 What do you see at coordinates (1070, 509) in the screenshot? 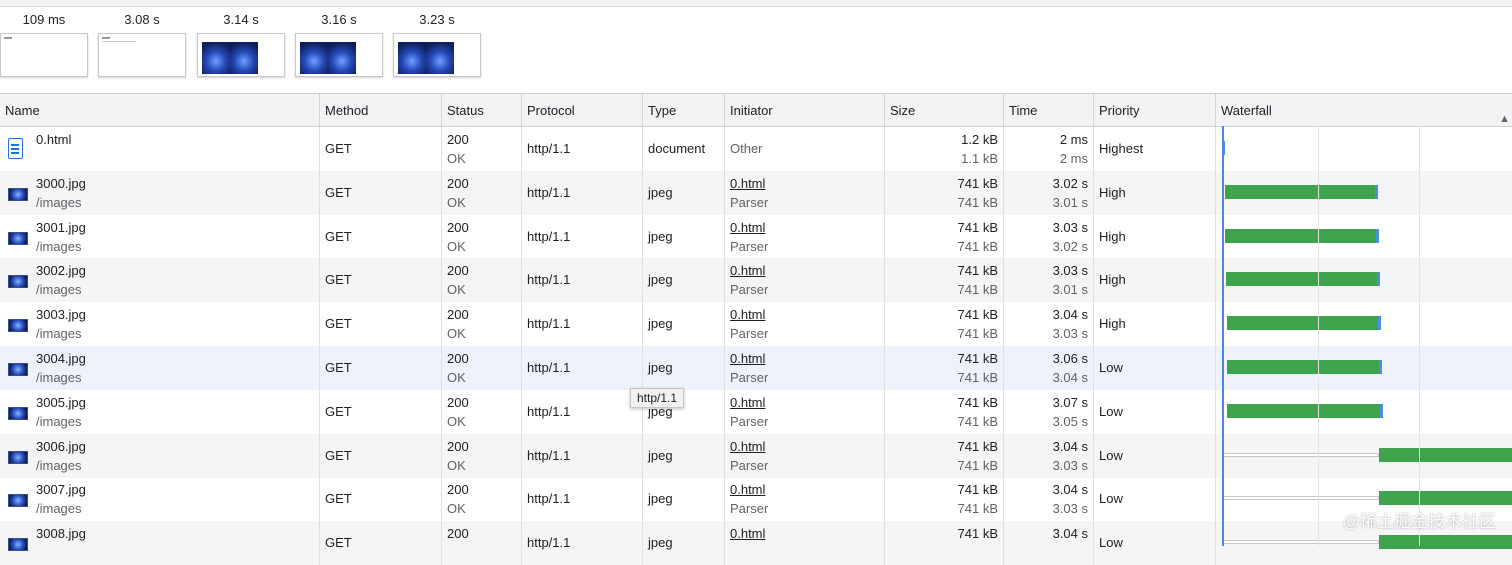
I see `latency-time: 3.03 s` at bounding box center [1070, 509].